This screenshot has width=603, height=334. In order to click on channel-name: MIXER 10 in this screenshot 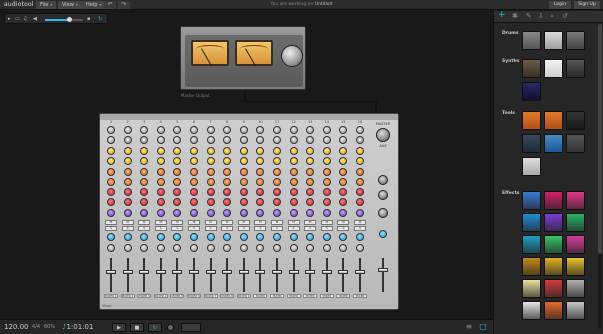, I will do `click(260, 296)`.